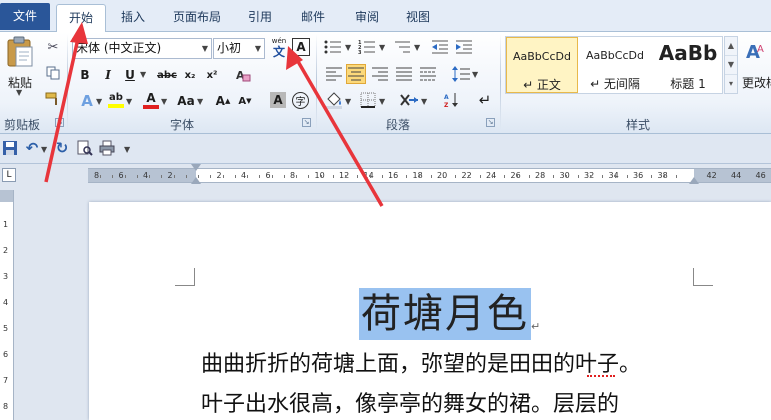 This screenshot has width=771, height=420. Describe the element at coordinates (151, 100) in the screenshot. I see `font-color-button: A` at that location.